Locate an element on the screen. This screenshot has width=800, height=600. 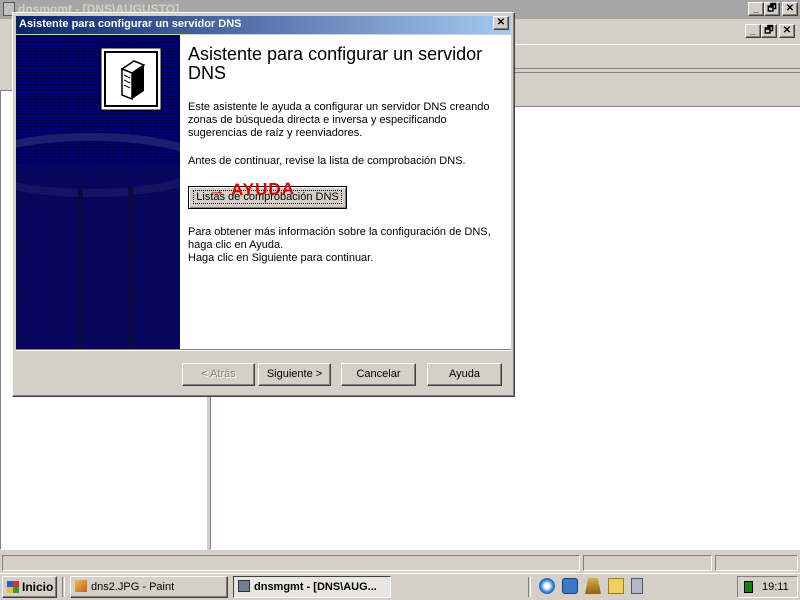
task-paint-label: dns2.JPG - Paint is located at coordinates (133, 587).